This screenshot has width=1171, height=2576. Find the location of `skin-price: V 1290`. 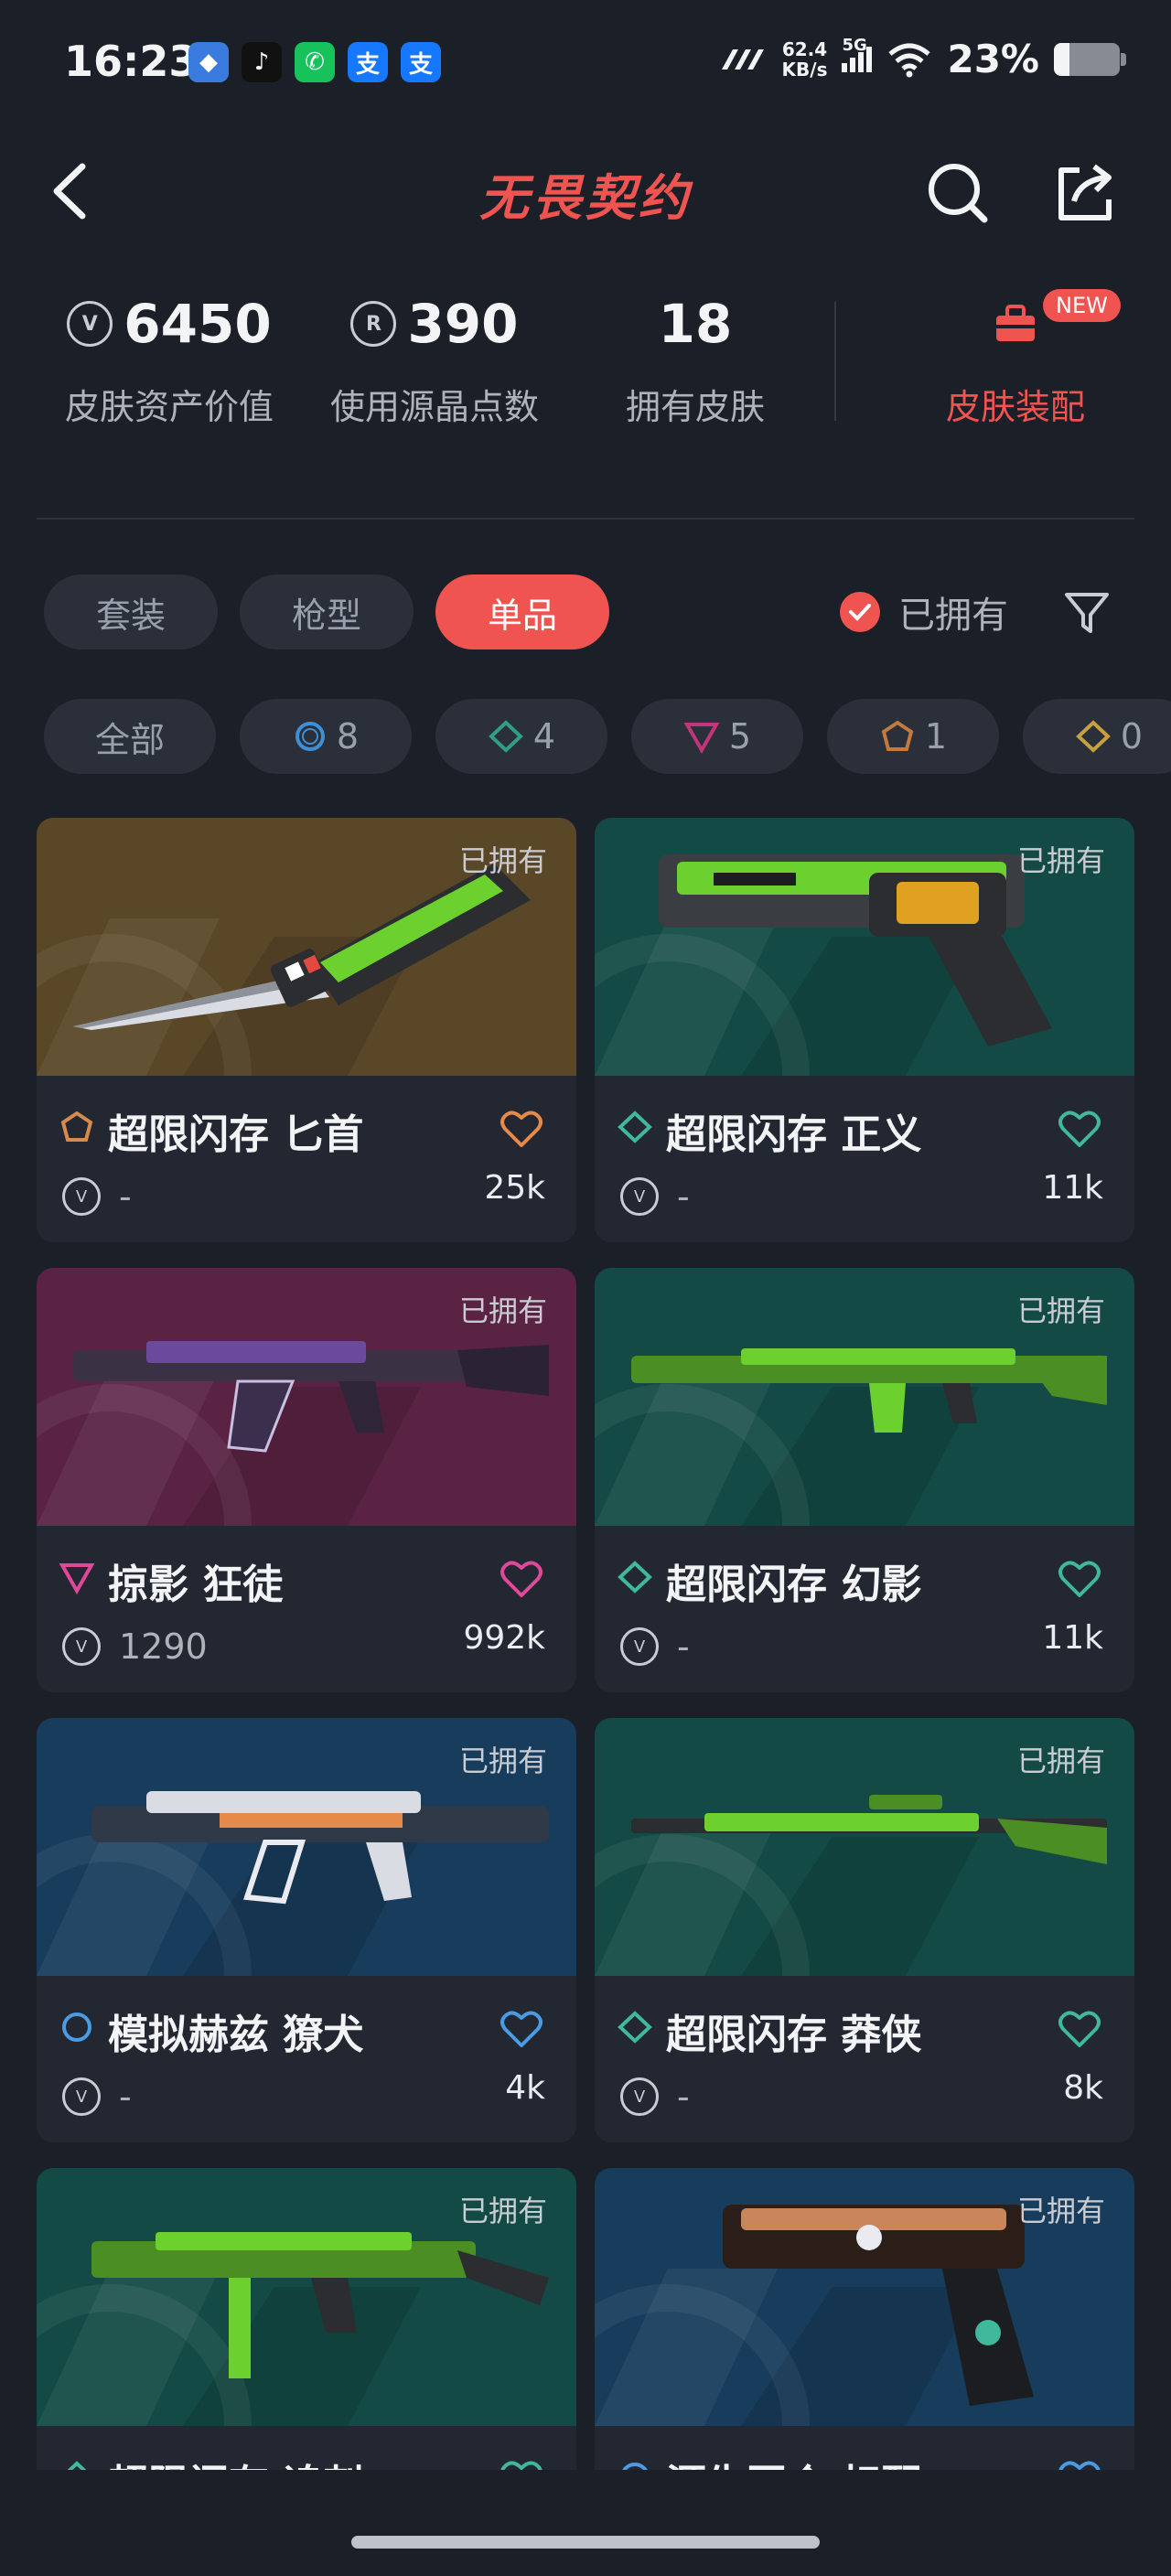

skin-price: V 1290 is located at coordinates (135, 1647).